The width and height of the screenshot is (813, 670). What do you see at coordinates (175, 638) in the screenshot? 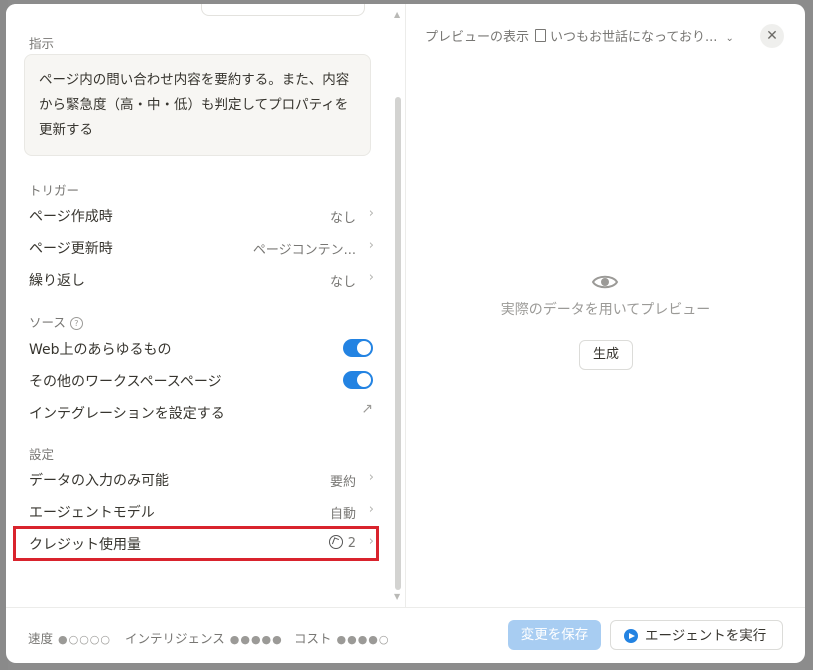
I see `intelligence-label: インテリジェンス` at bounding box center [175, 638].